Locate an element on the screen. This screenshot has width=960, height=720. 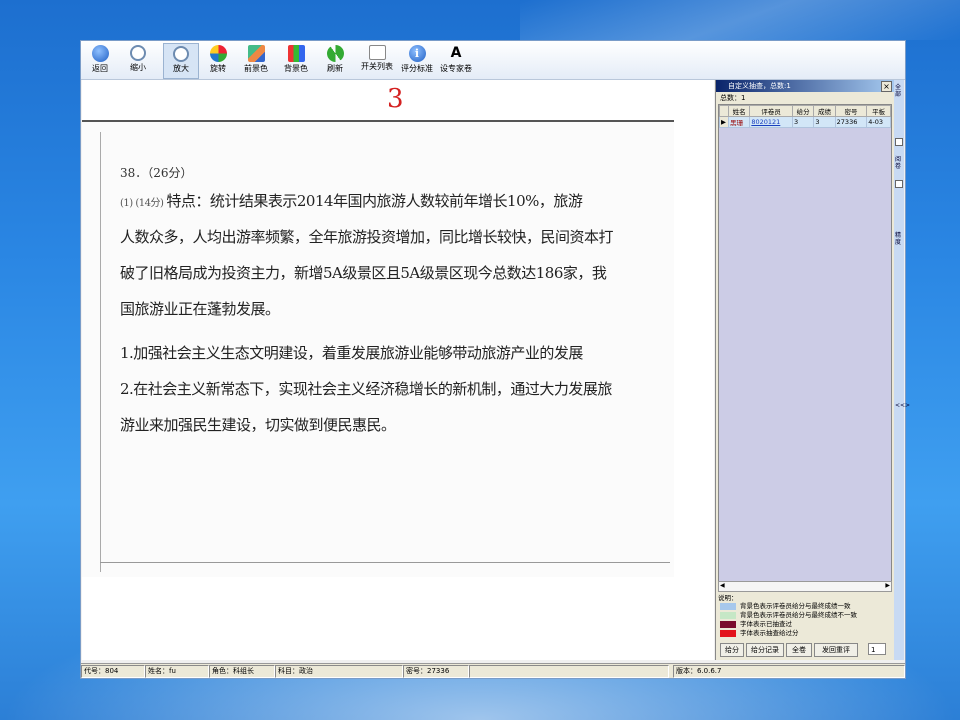
background-color-icon is located at coordinates (296, 53).